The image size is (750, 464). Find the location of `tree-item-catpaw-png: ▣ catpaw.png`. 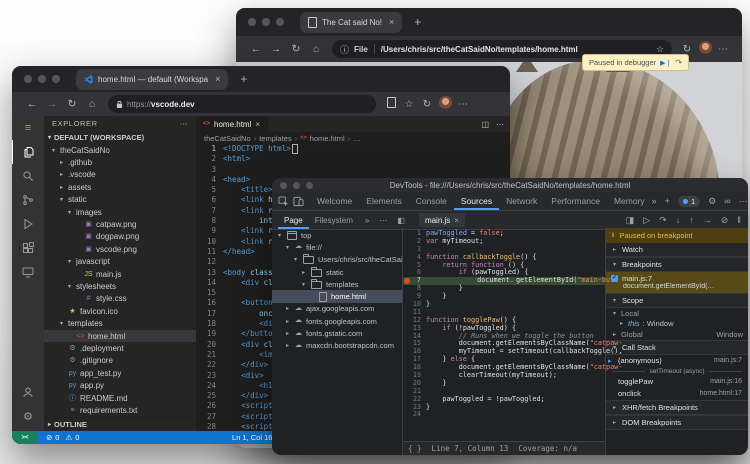

tree-item-catpaw-png: ▣ catpaw.png is located at coordinates (120, 224).